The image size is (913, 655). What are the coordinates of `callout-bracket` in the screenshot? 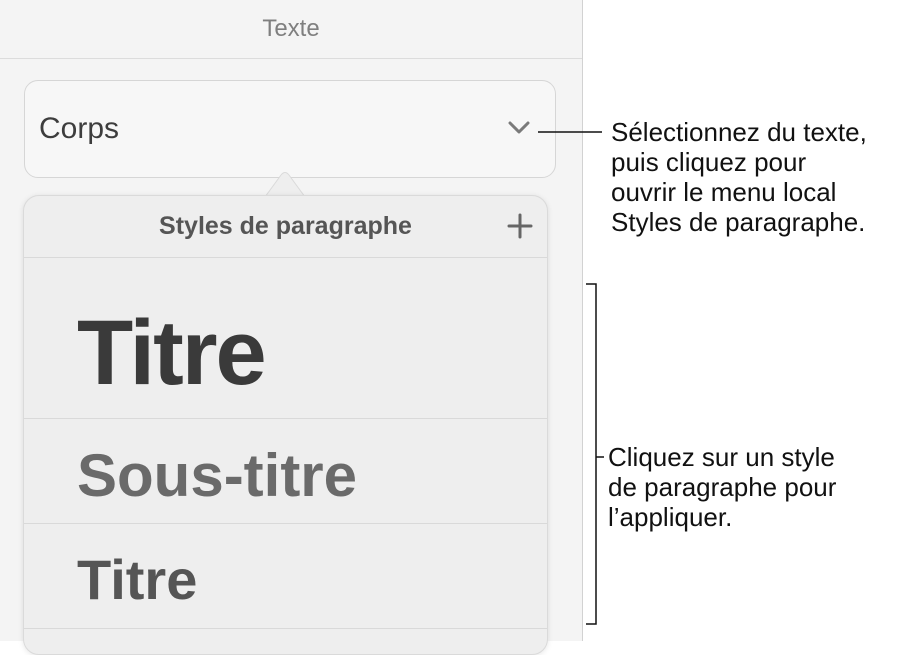 It's located at (591, 454).